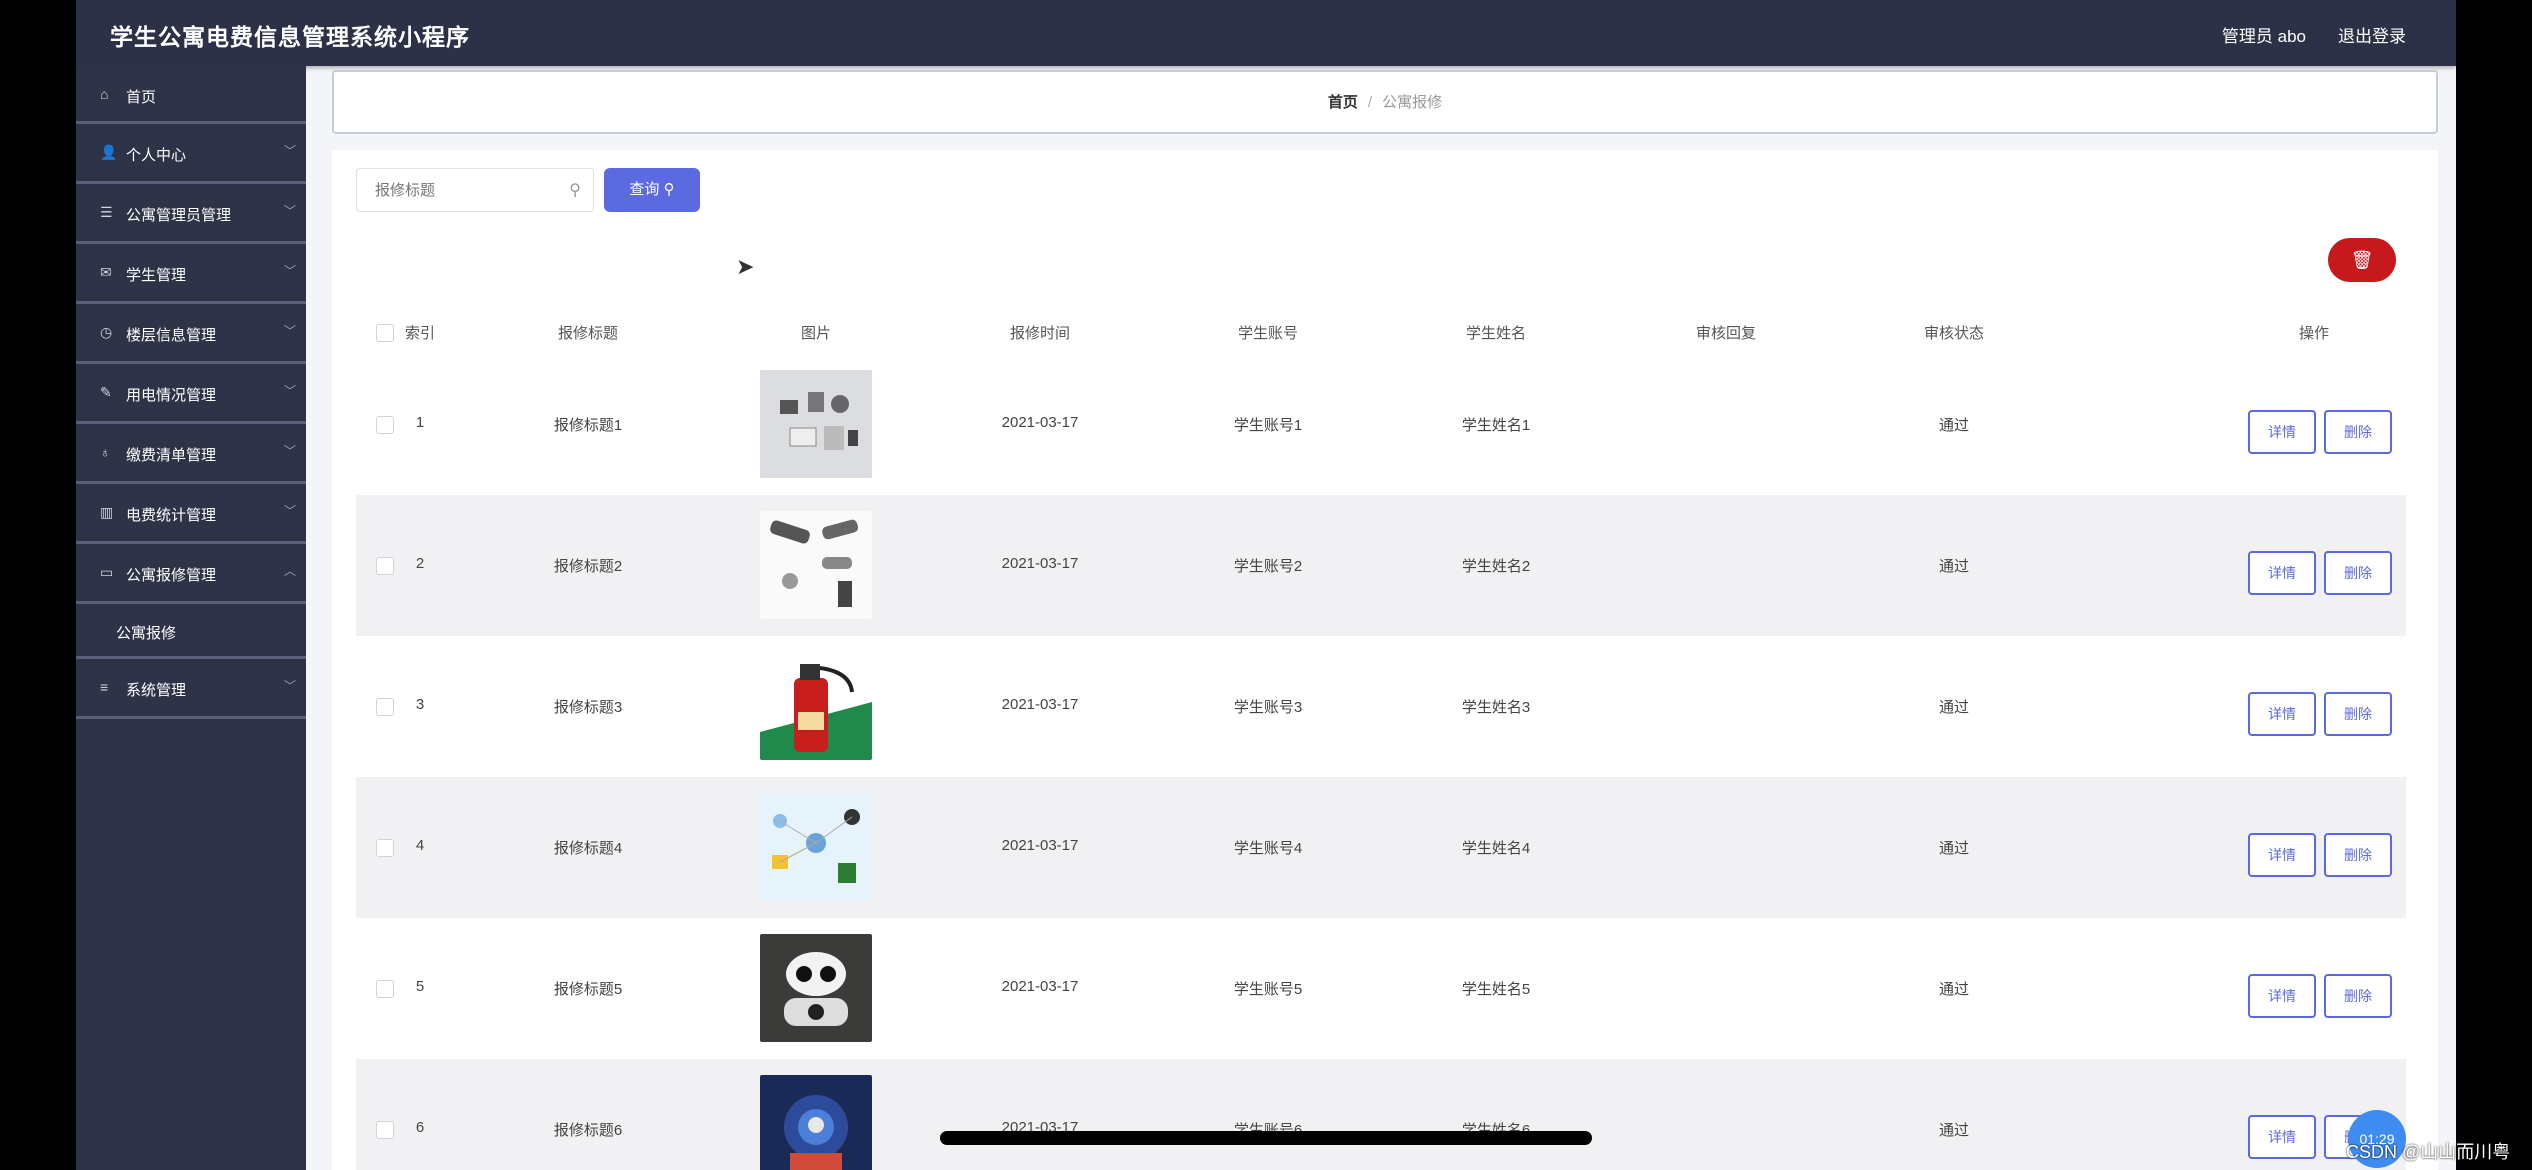 This screenshot has height=1170, width=2532. What do you see at coordinates (171, 395) in the screenshot?
I see `sidebar-item-label: 用电情况管理` at bounding box center [171, 395].